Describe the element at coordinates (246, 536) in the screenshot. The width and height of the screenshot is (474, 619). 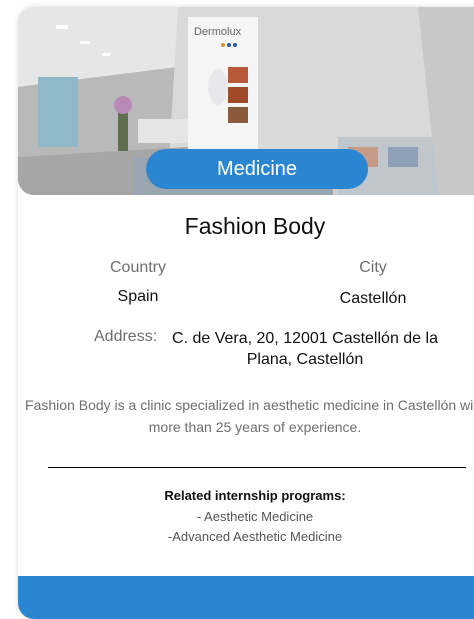
I see `related-program-item: -Advanced Aesthetic Medicine` at that location.